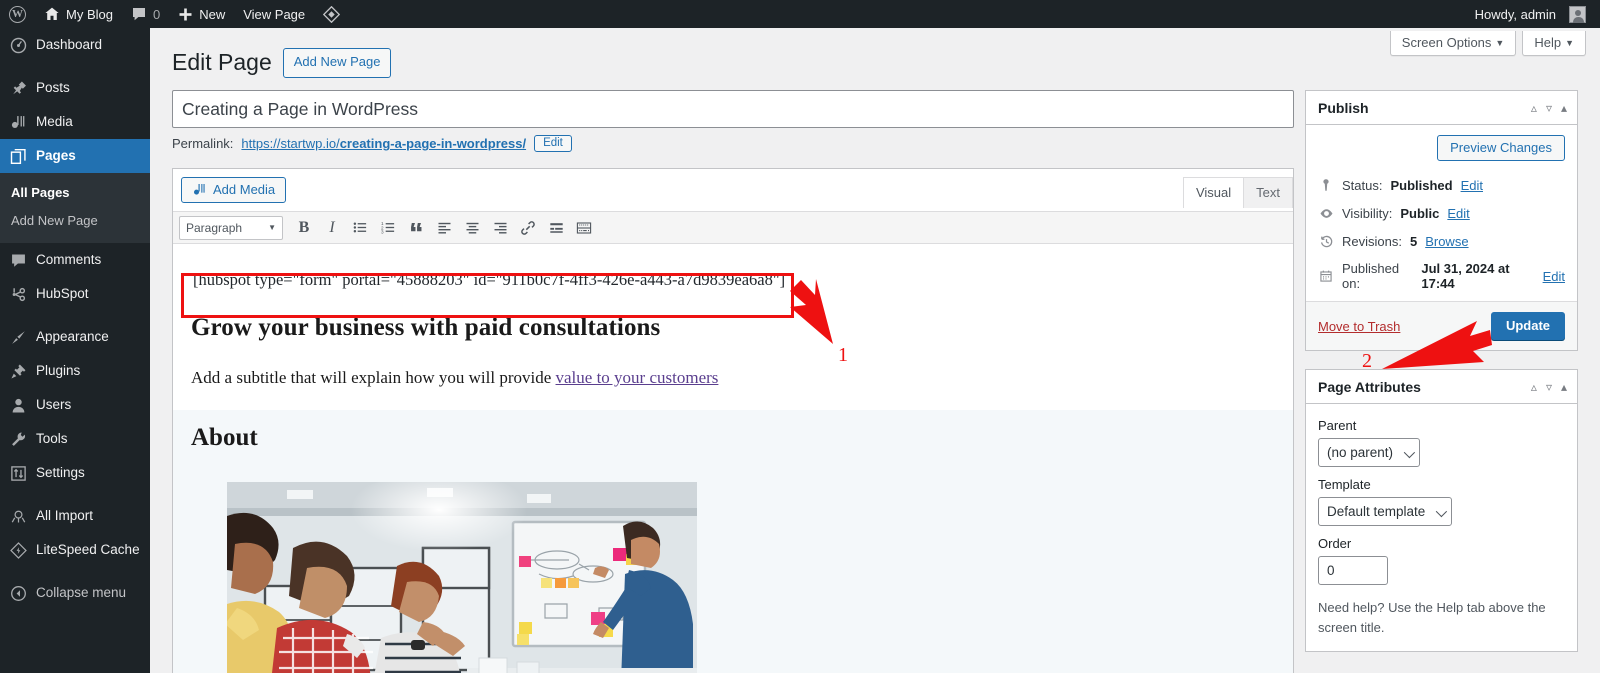  I want to click on visibility-value: Public, so click(1420, 213).